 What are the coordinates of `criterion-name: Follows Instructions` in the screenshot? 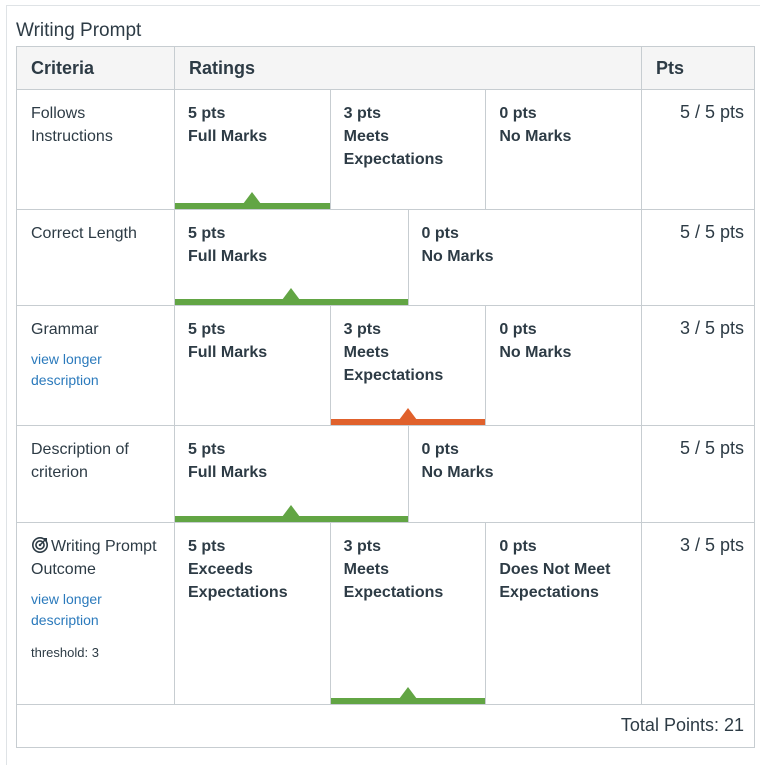 It's located at (72, 125).